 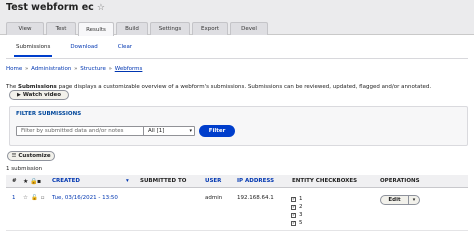 What do you see at coordinates (33, 49) in the screenshot?
I see `subtab-submissions: Submissions` at bounding box center [33, 49].